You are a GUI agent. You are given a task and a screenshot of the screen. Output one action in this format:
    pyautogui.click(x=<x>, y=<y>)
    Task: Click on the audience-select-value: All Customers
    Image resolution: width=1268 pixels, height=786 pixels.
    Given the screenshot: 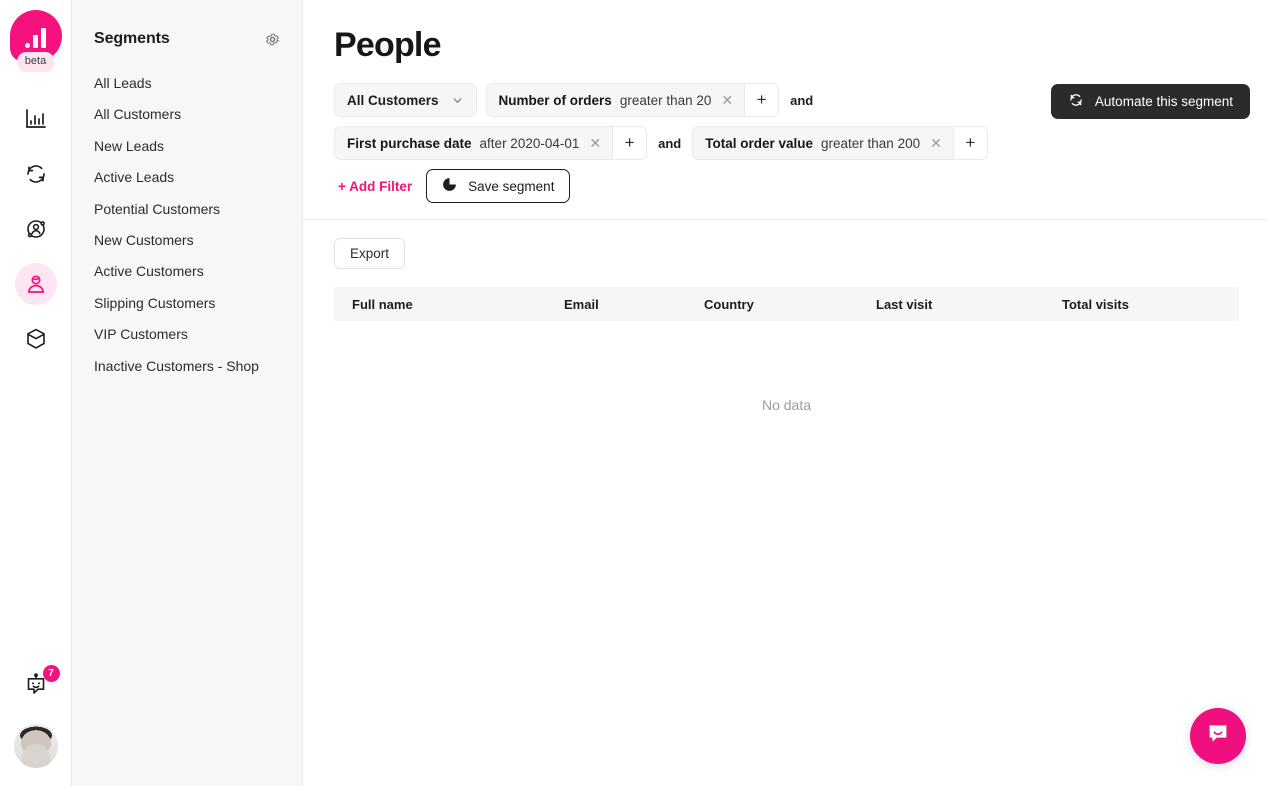 What is the action you would take?
    pyautogui.click(x=393, y=100)
    